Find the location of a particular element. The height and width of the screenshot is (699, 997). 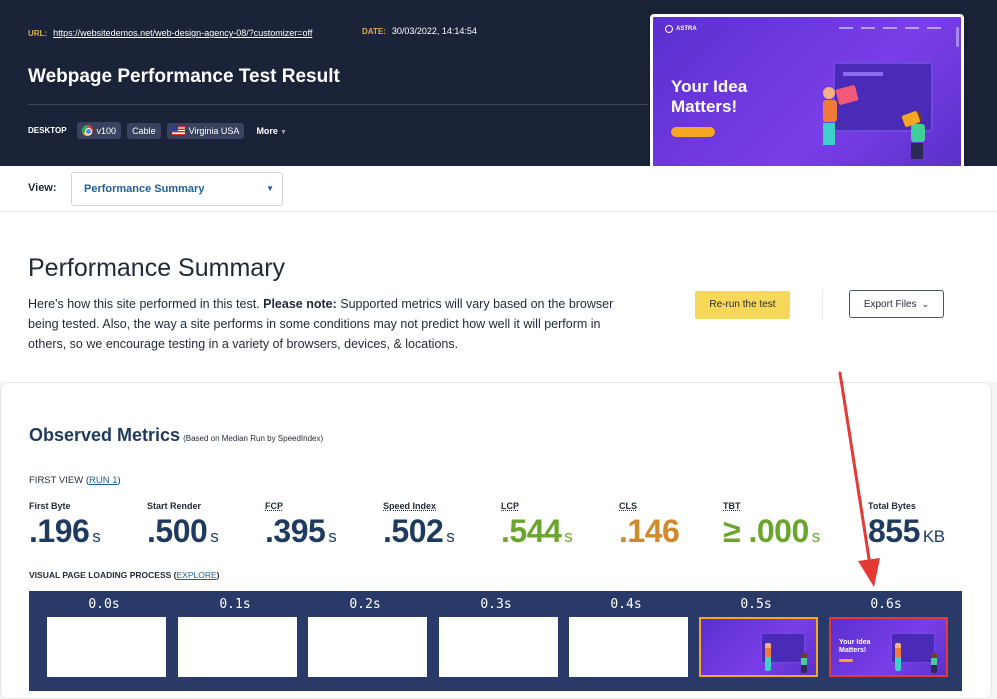

caret-down-icon: ▼ is located at coordinates (270, 188).